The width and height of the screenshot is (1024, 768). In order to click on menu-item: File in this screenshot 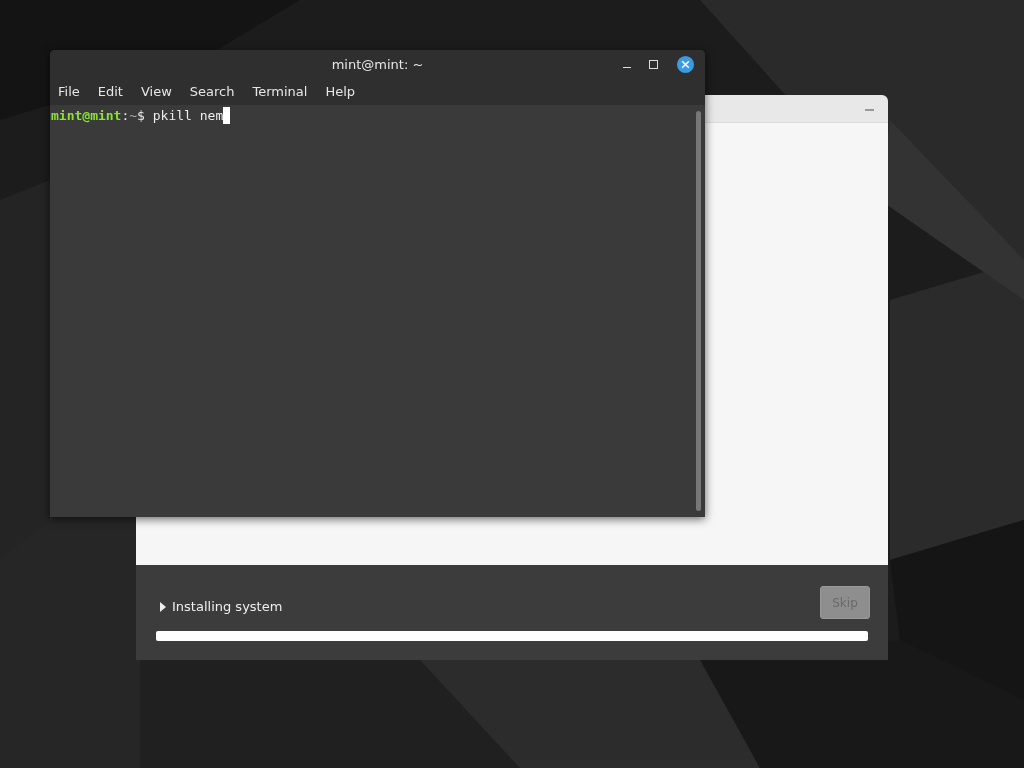, I will do `click(69, 91)`.